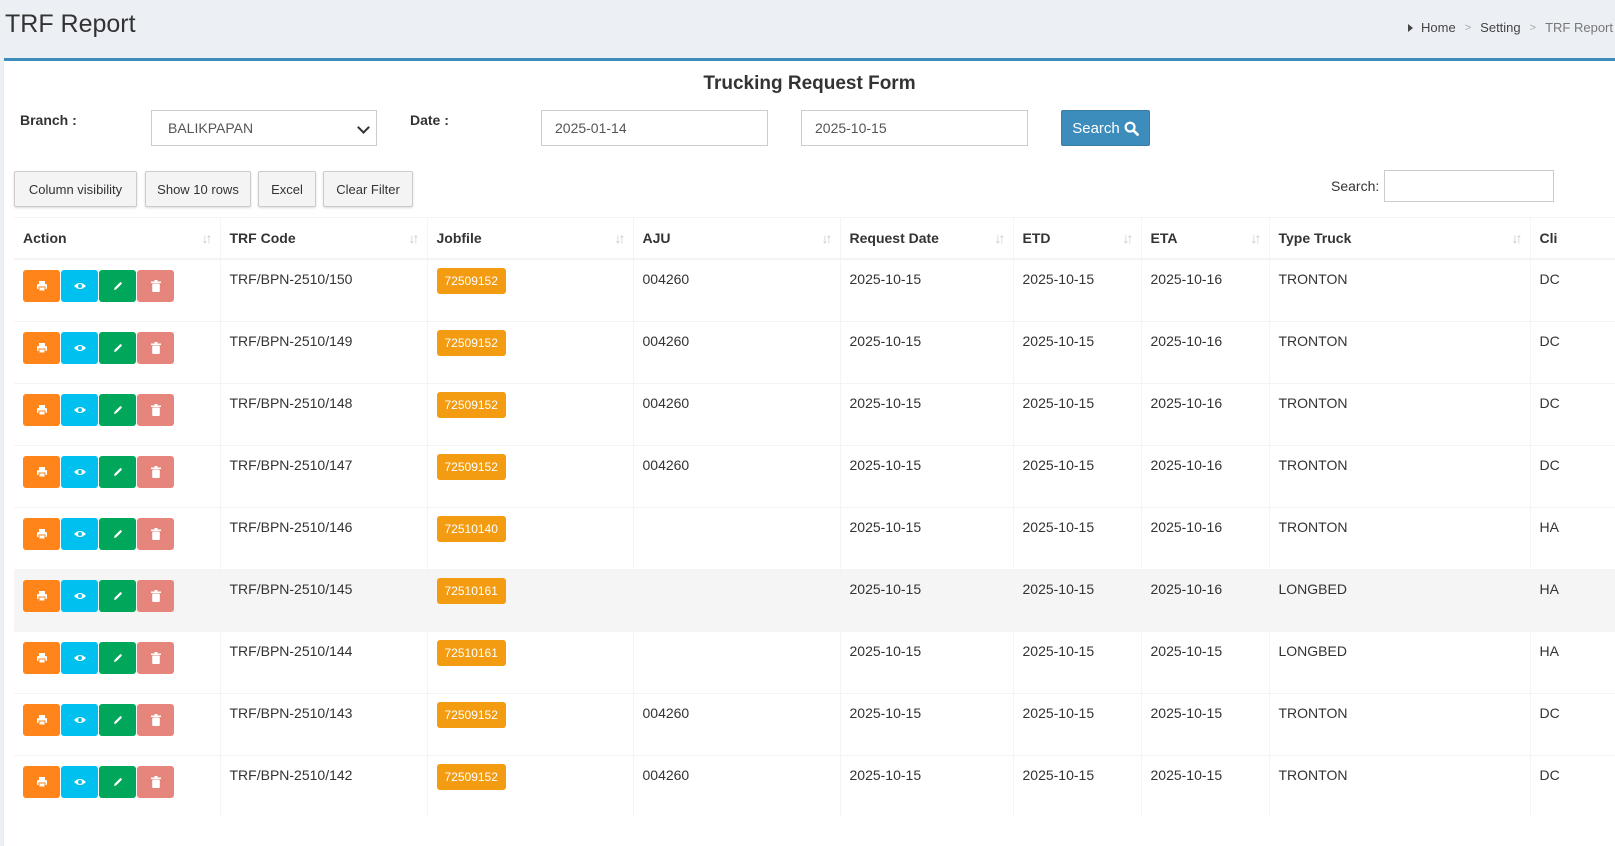 Image resolution: width=1615 pixels, height=846 pixels. What do you see at coordinates (1400, 238) in the screenshot?
I see `column-header-7: Type Truck ↓↑` at bounding box center [1400, 238].